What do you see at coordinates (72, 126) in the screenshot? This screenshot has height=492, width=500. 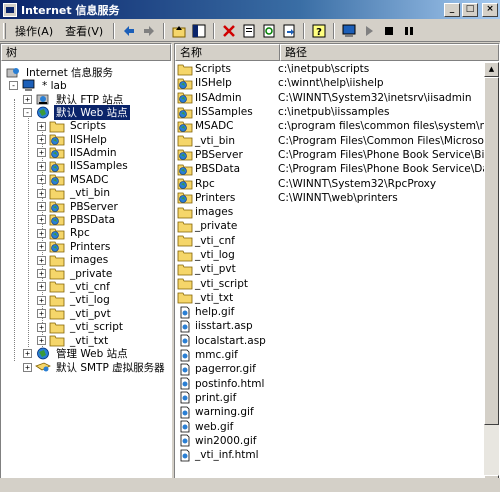 I see `tree-item-scripts: + Scripts` at bounding box center [72, 126].